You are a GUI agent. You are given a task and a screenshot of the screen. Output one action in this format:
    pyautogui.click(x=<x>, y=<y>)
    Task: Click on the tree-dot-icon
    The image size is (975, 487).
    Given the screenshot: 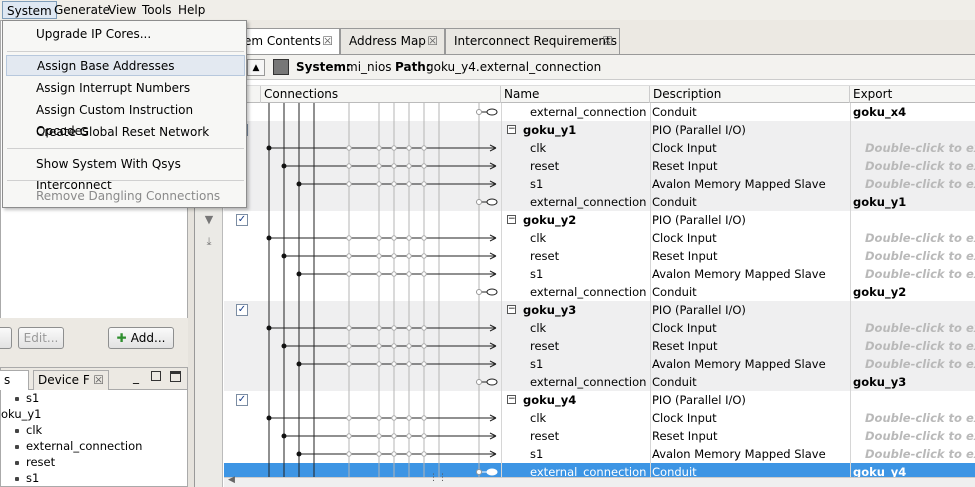 What is the action you would take?
    pyautogui.click(x=17, y=430)
    